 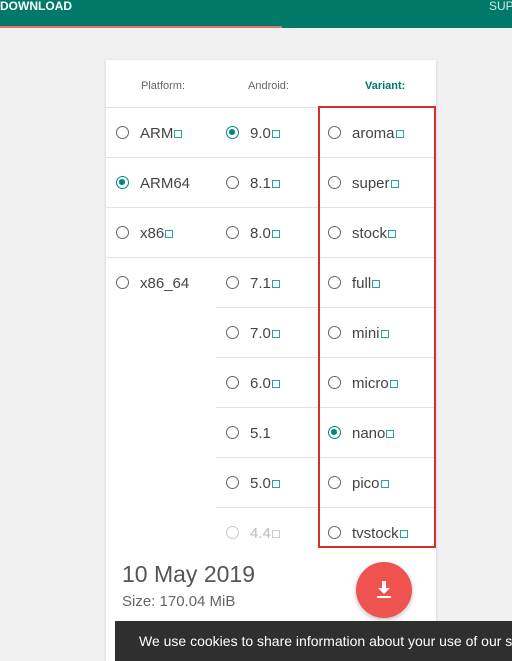 I want to click on option-label: 8.1, so click(x=265, y=183).